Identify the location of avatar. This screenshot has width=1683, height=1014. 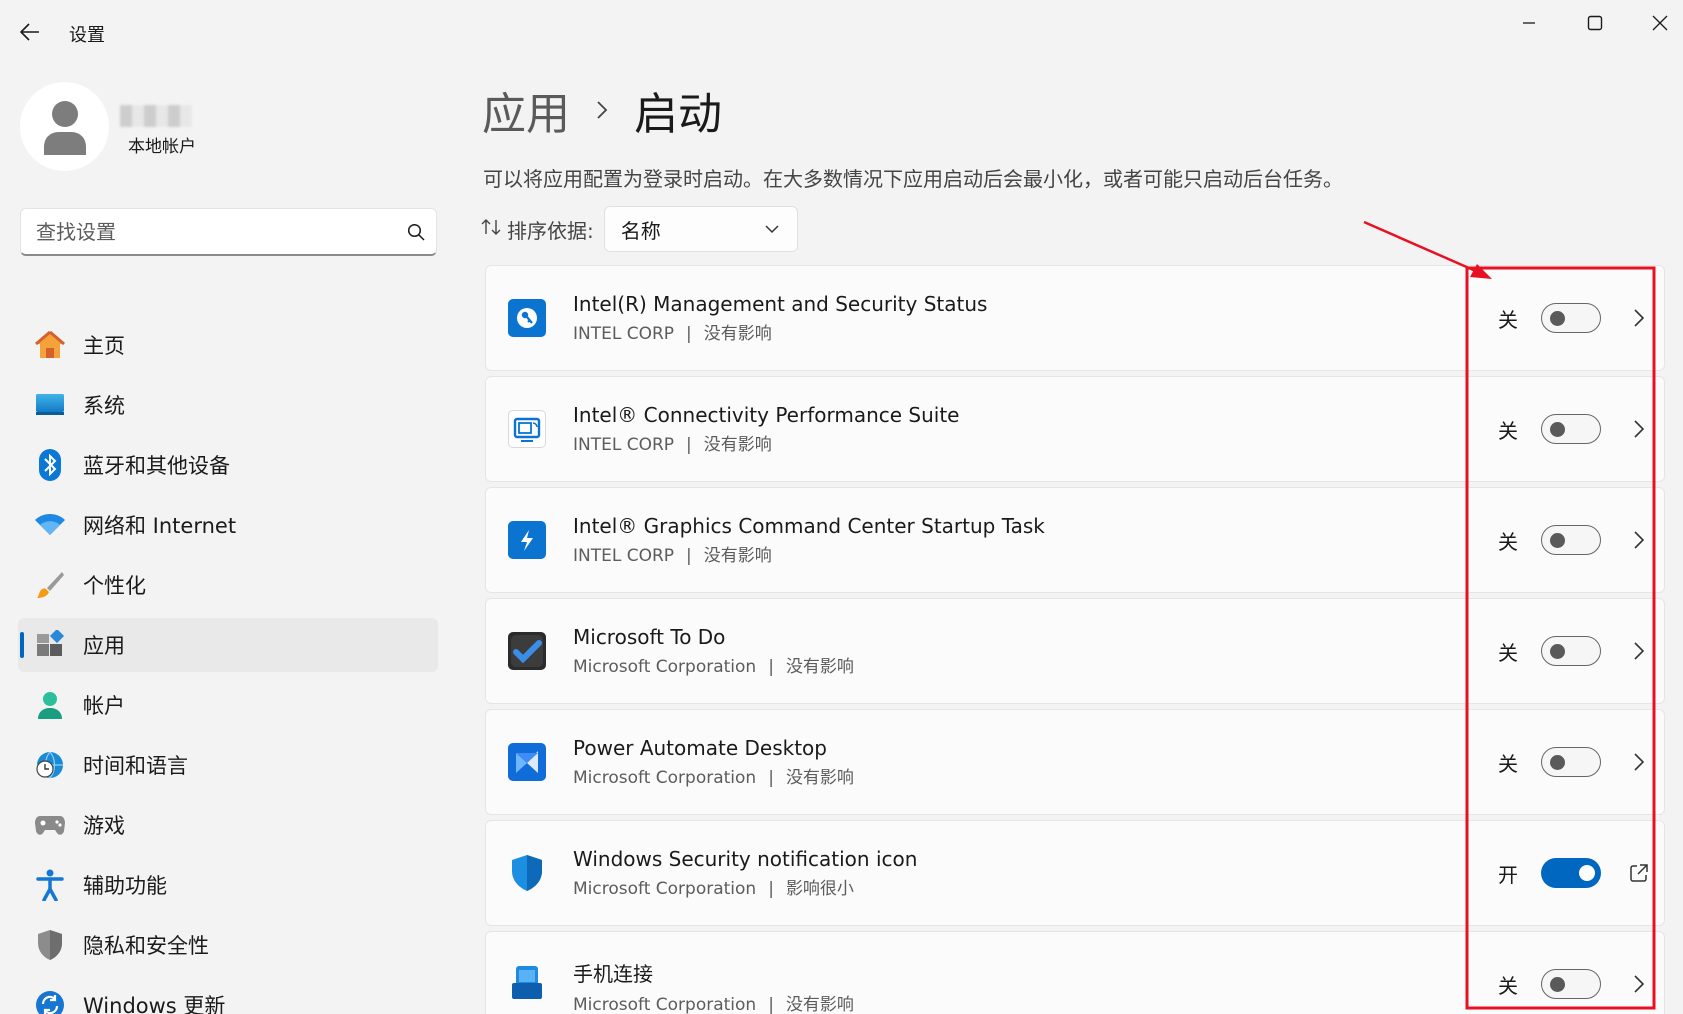
(64, 126).